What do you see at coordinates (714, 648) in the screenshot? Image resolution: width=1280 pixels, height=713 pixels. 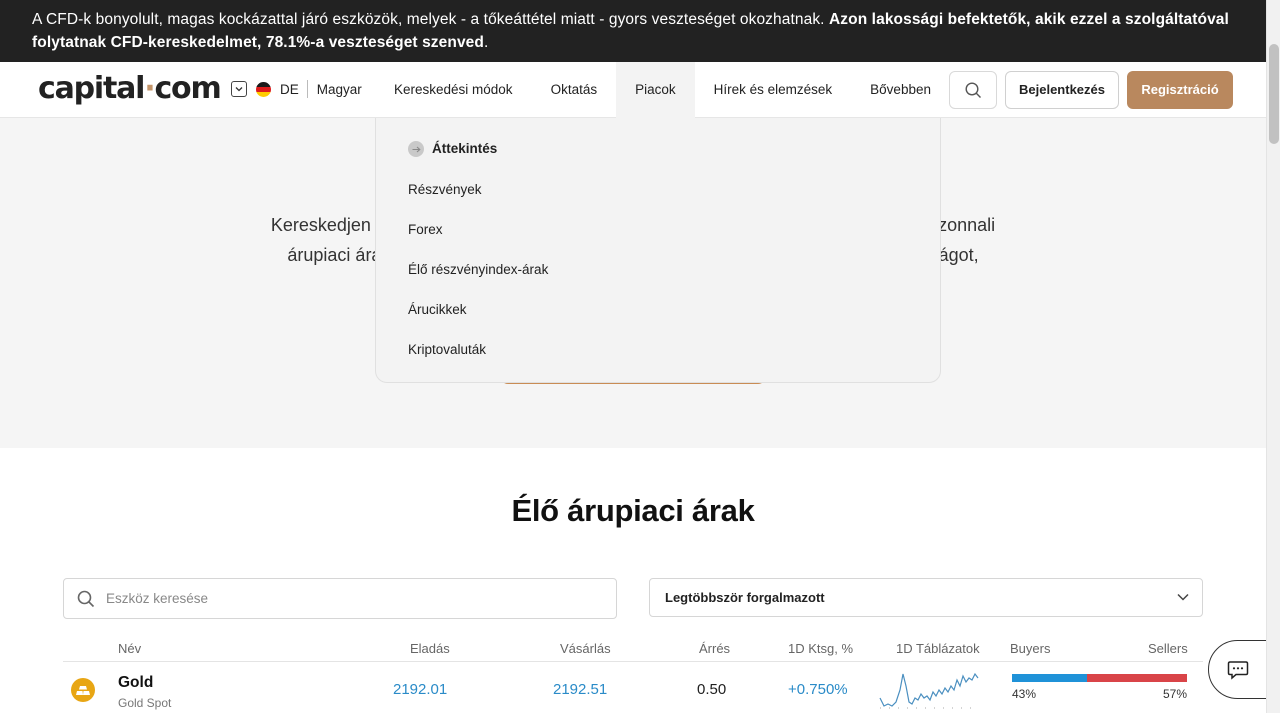 I see `col-spread: Árrés` at bounding box center [714, 648].